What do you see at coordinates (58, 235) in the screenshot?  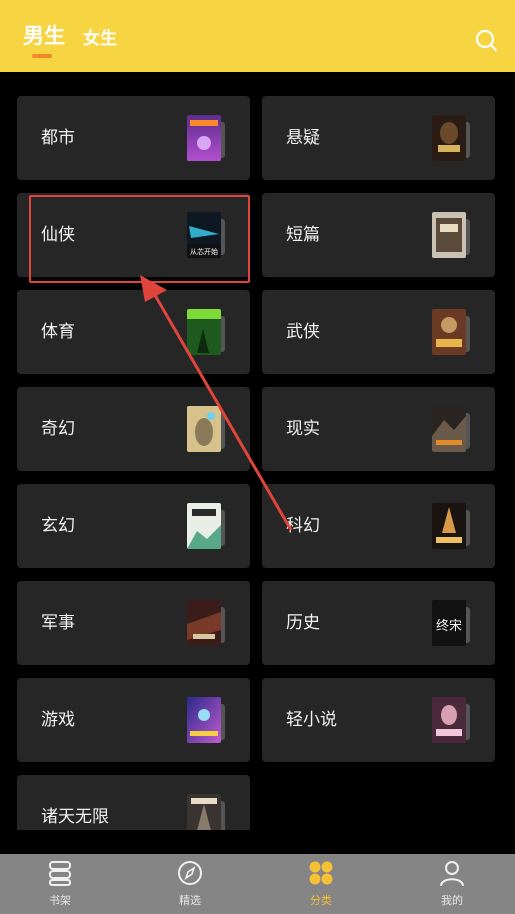 I see `category-label: 仙侠` at bounding box center [58, 235].